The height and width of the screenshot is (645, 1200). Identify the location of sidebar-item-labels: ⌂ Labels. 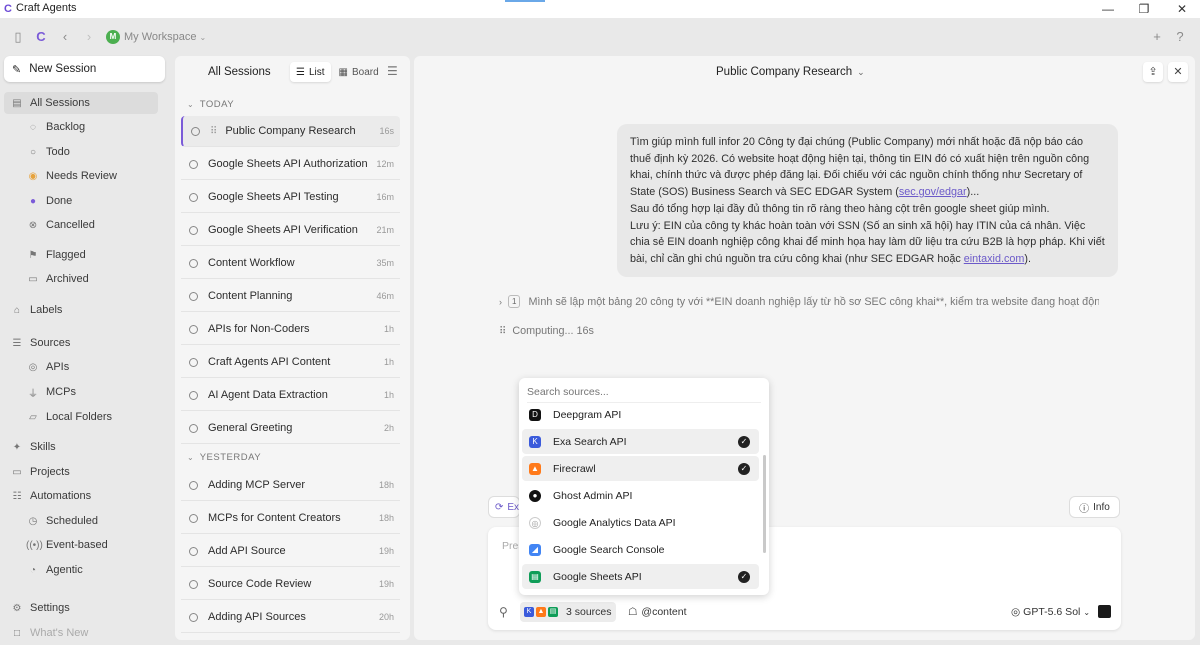
(81, 310).